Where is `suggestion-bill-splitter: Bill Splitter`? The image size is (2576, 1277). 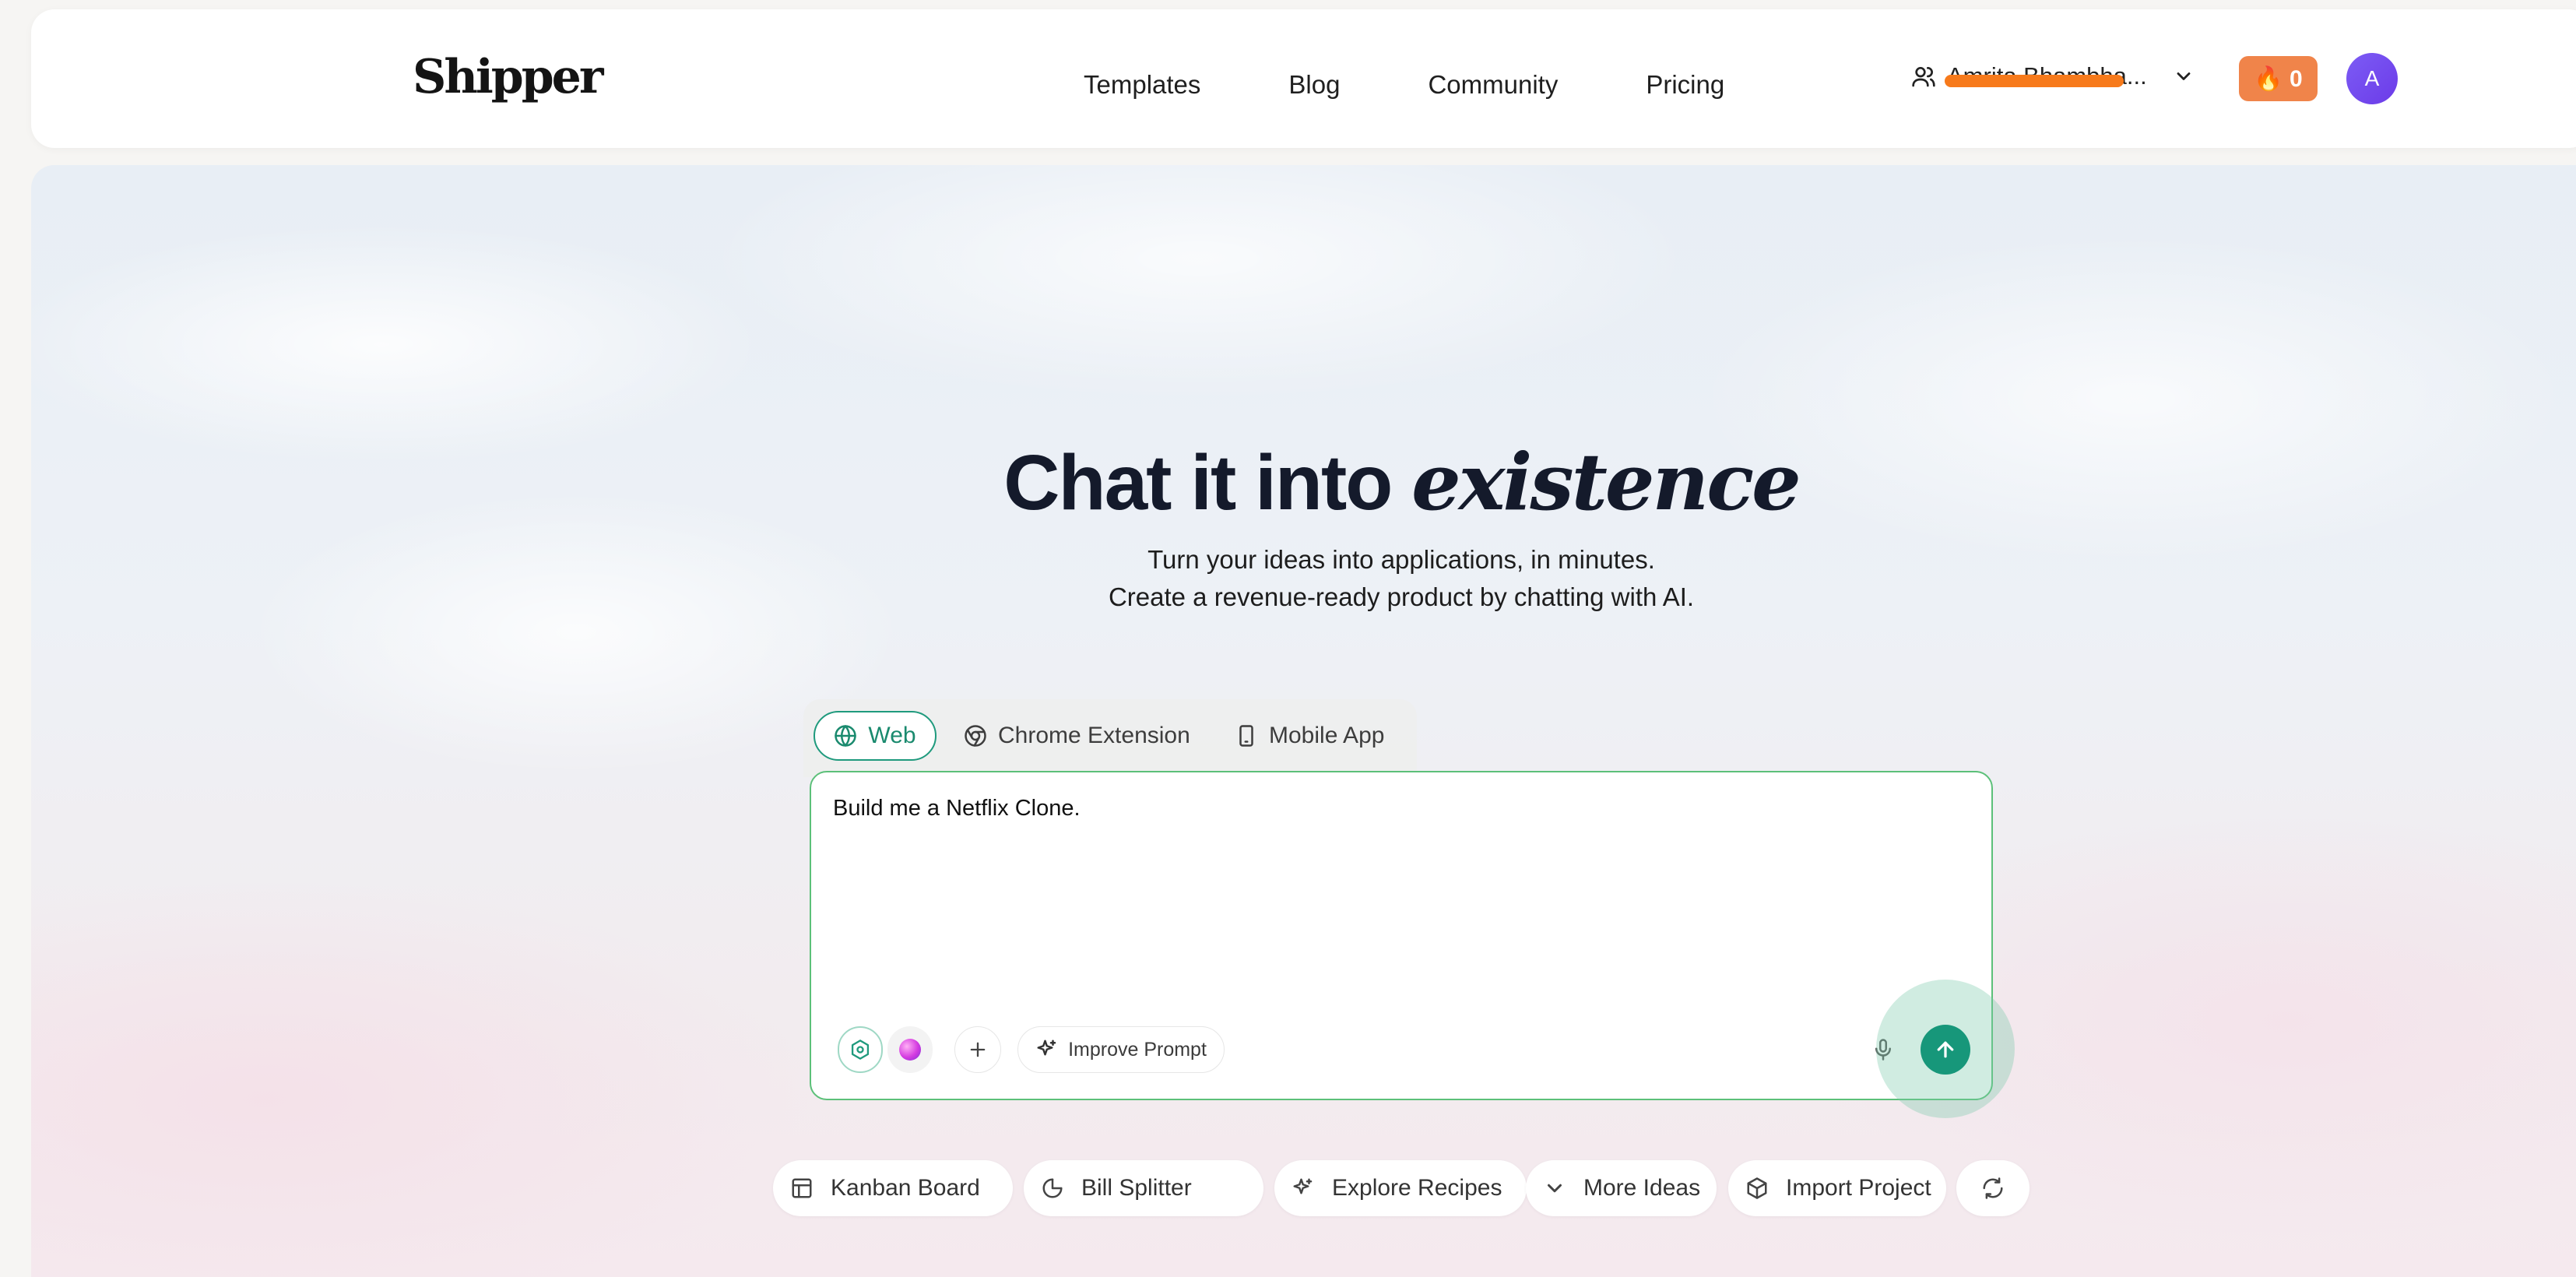
suggestion-bill-splitter: Bill Splitter is located at coordinates (1143, 1188).